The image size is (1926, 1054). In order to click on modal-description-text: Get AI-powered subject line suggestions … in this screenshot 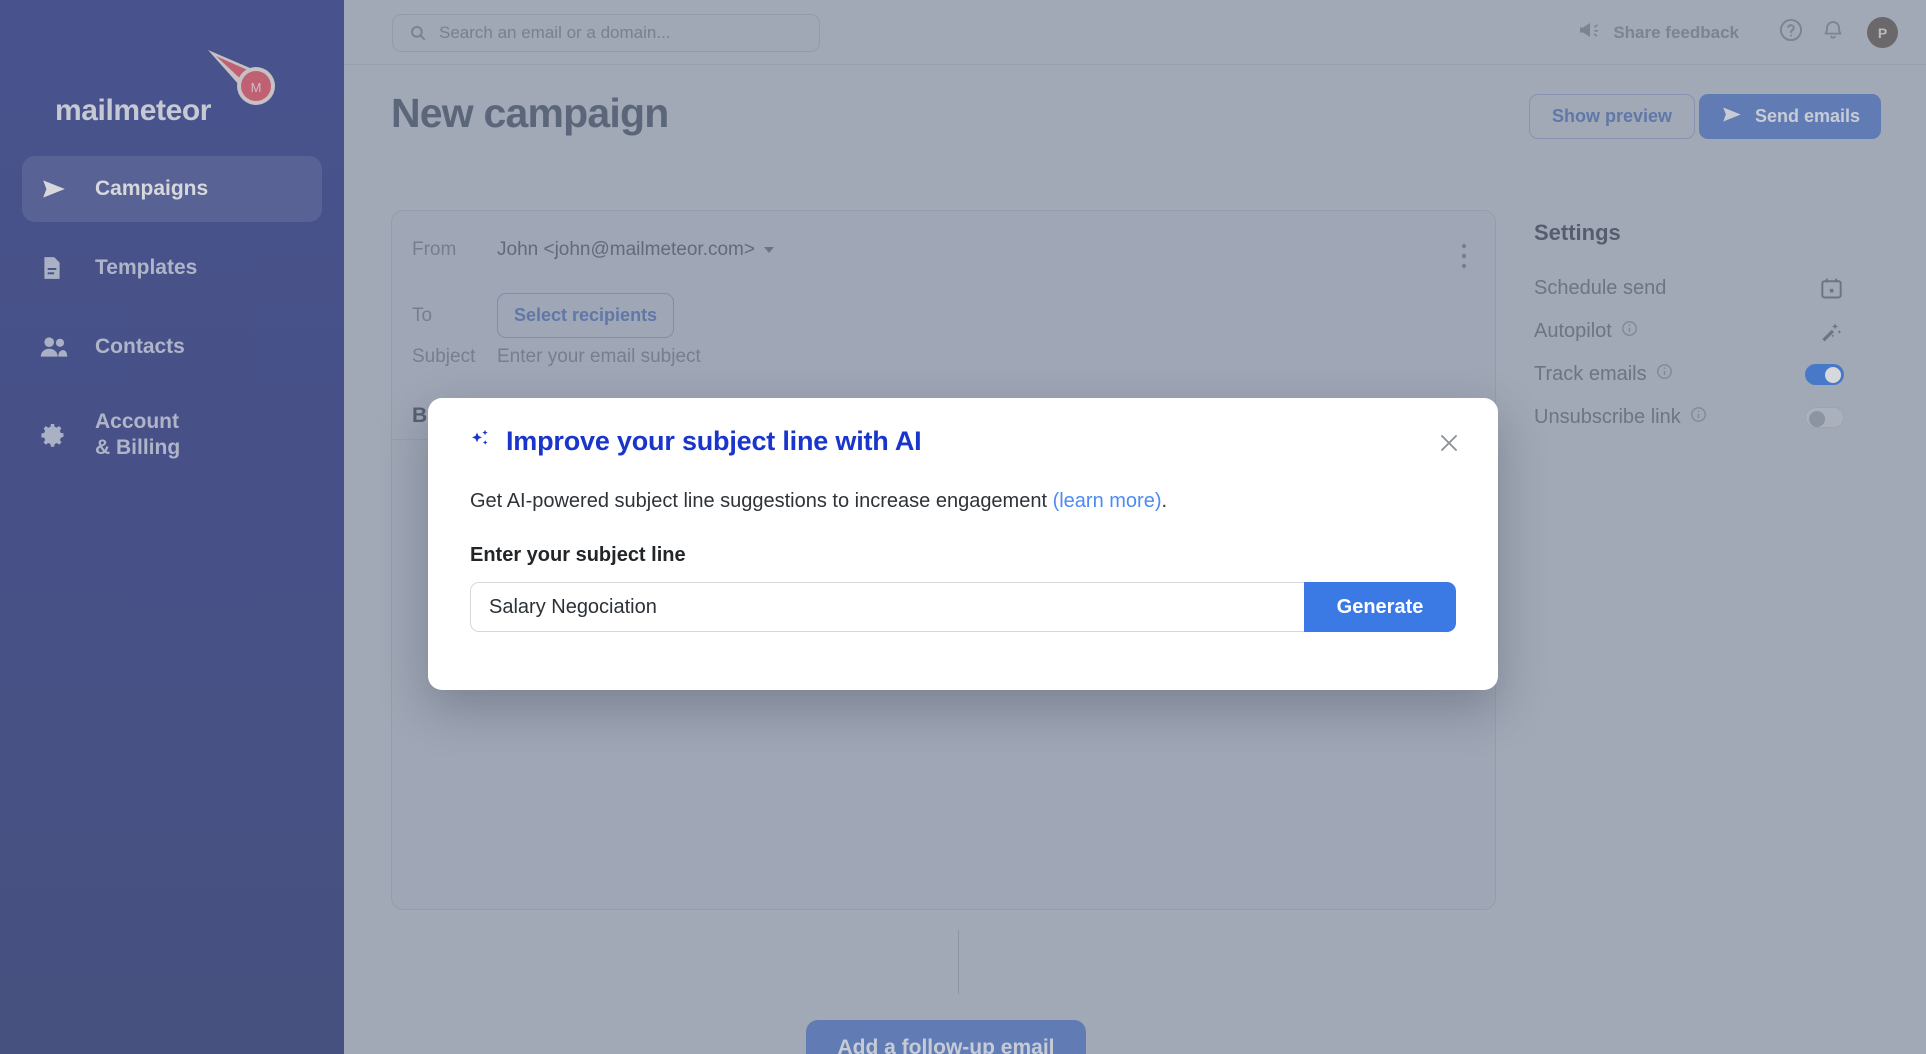, I will do `click(761, 501)`.